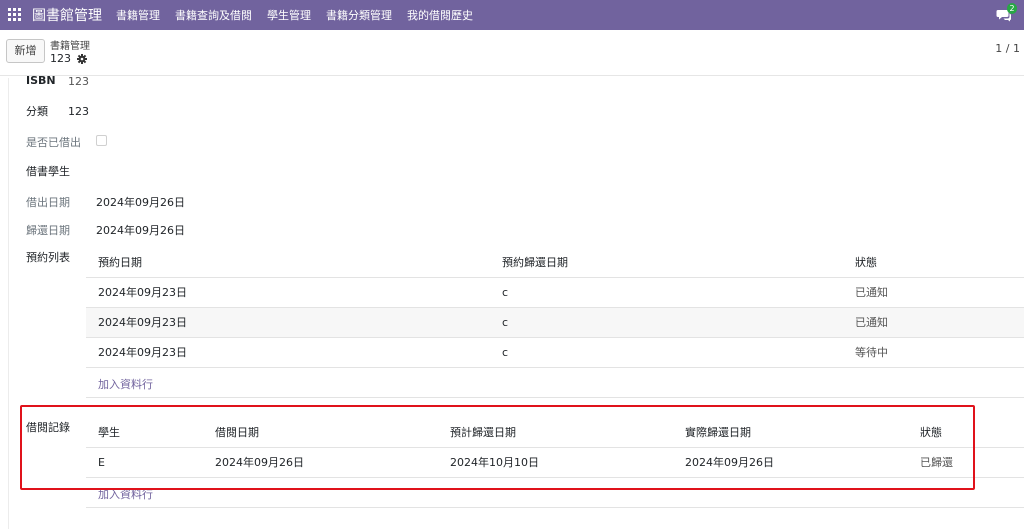  Describe the element at coordinates (871, 352) in the screenshot. I see `cell-status: 等待中` at that location.